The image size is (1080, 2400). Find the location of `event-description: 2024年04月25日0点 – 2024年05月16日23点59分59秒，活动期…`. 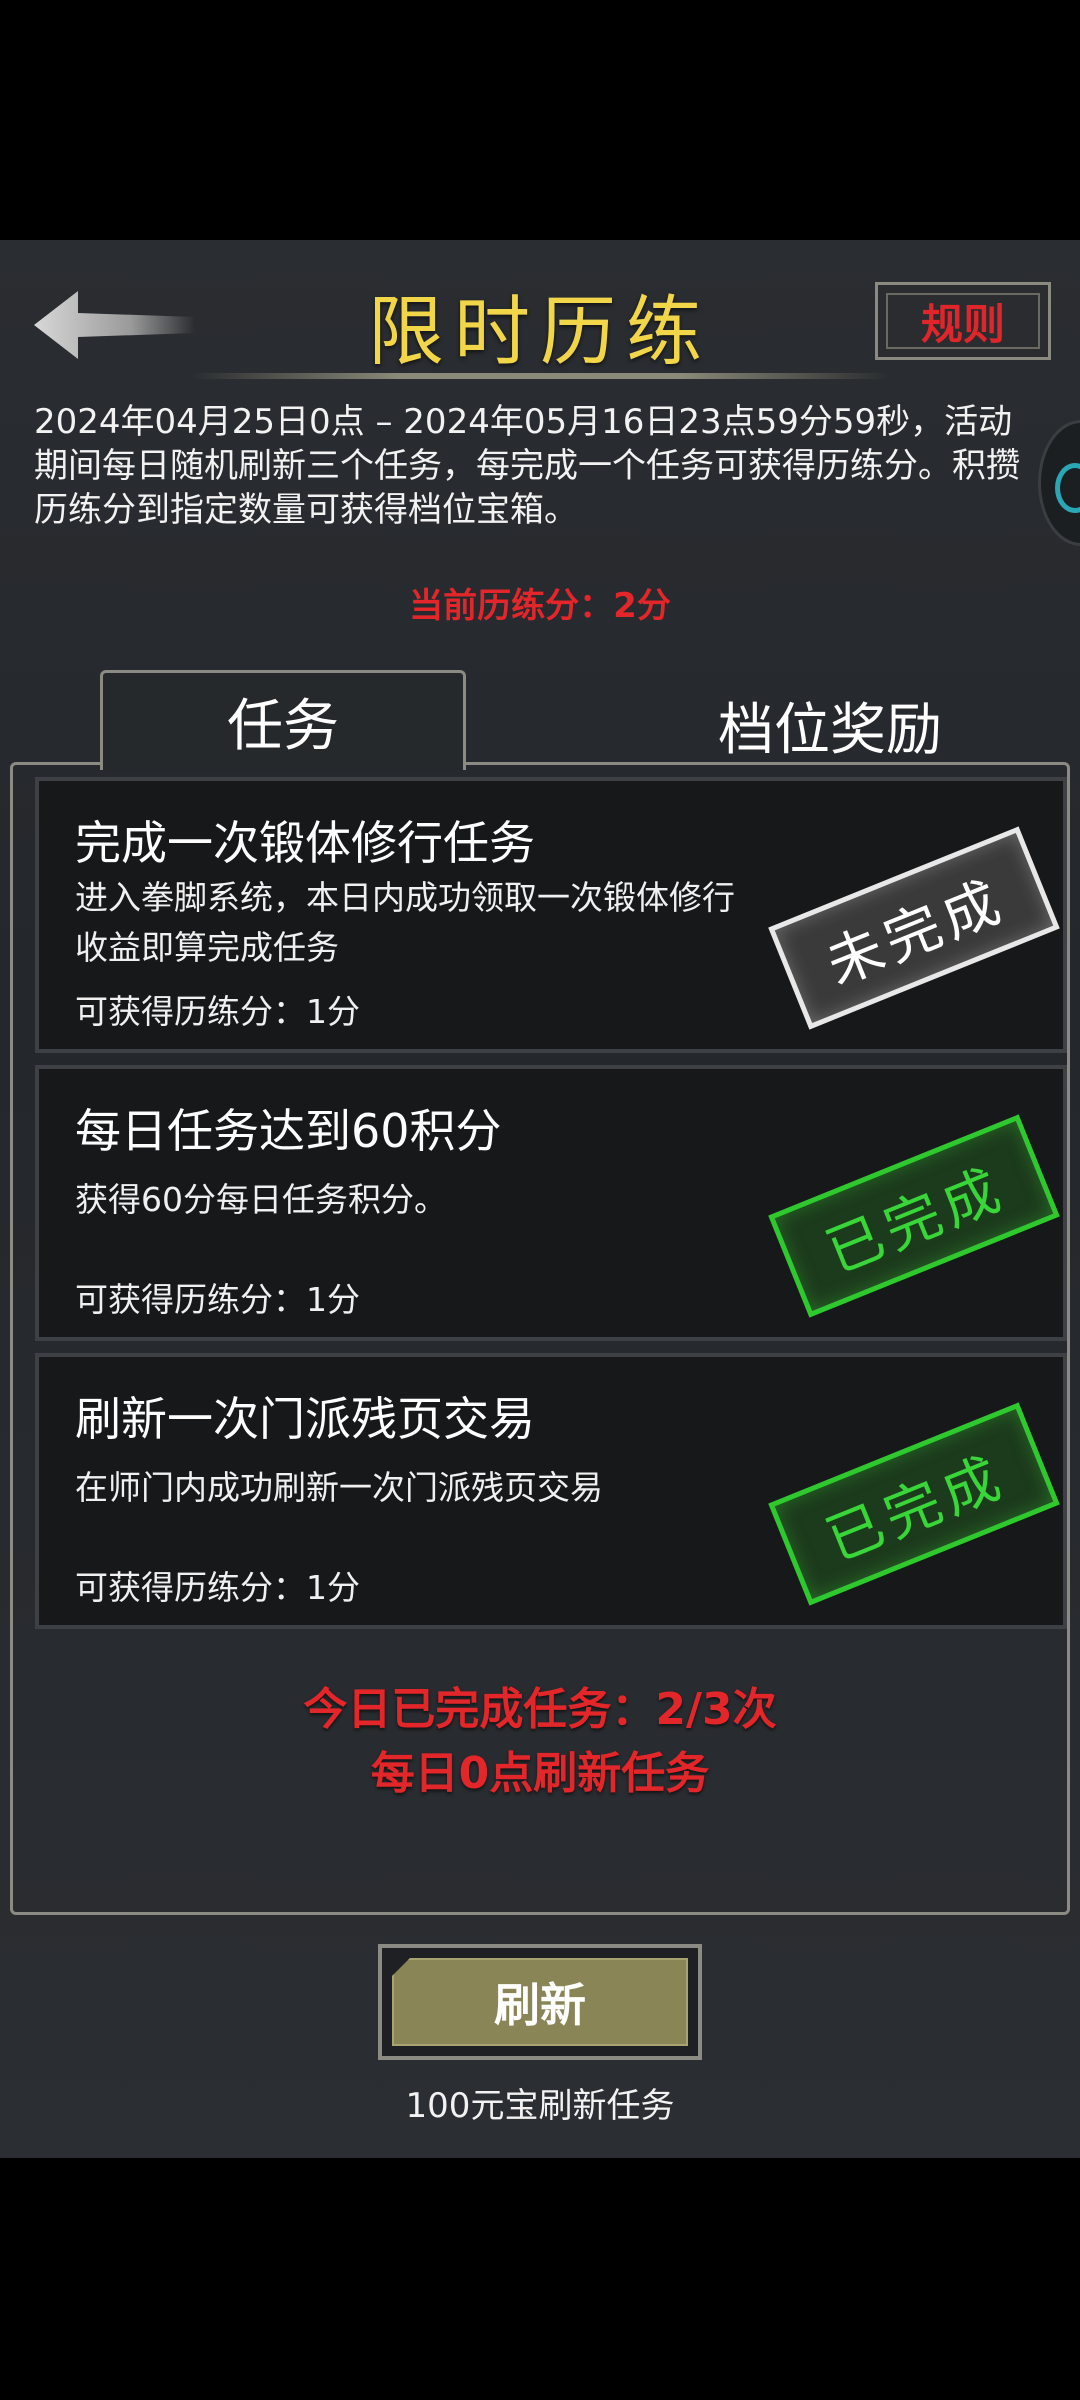

event-description: 2024年04月25日0点 – 2024年05月16日23点59分59秒，活动期… is located at coordinates (527, 466).